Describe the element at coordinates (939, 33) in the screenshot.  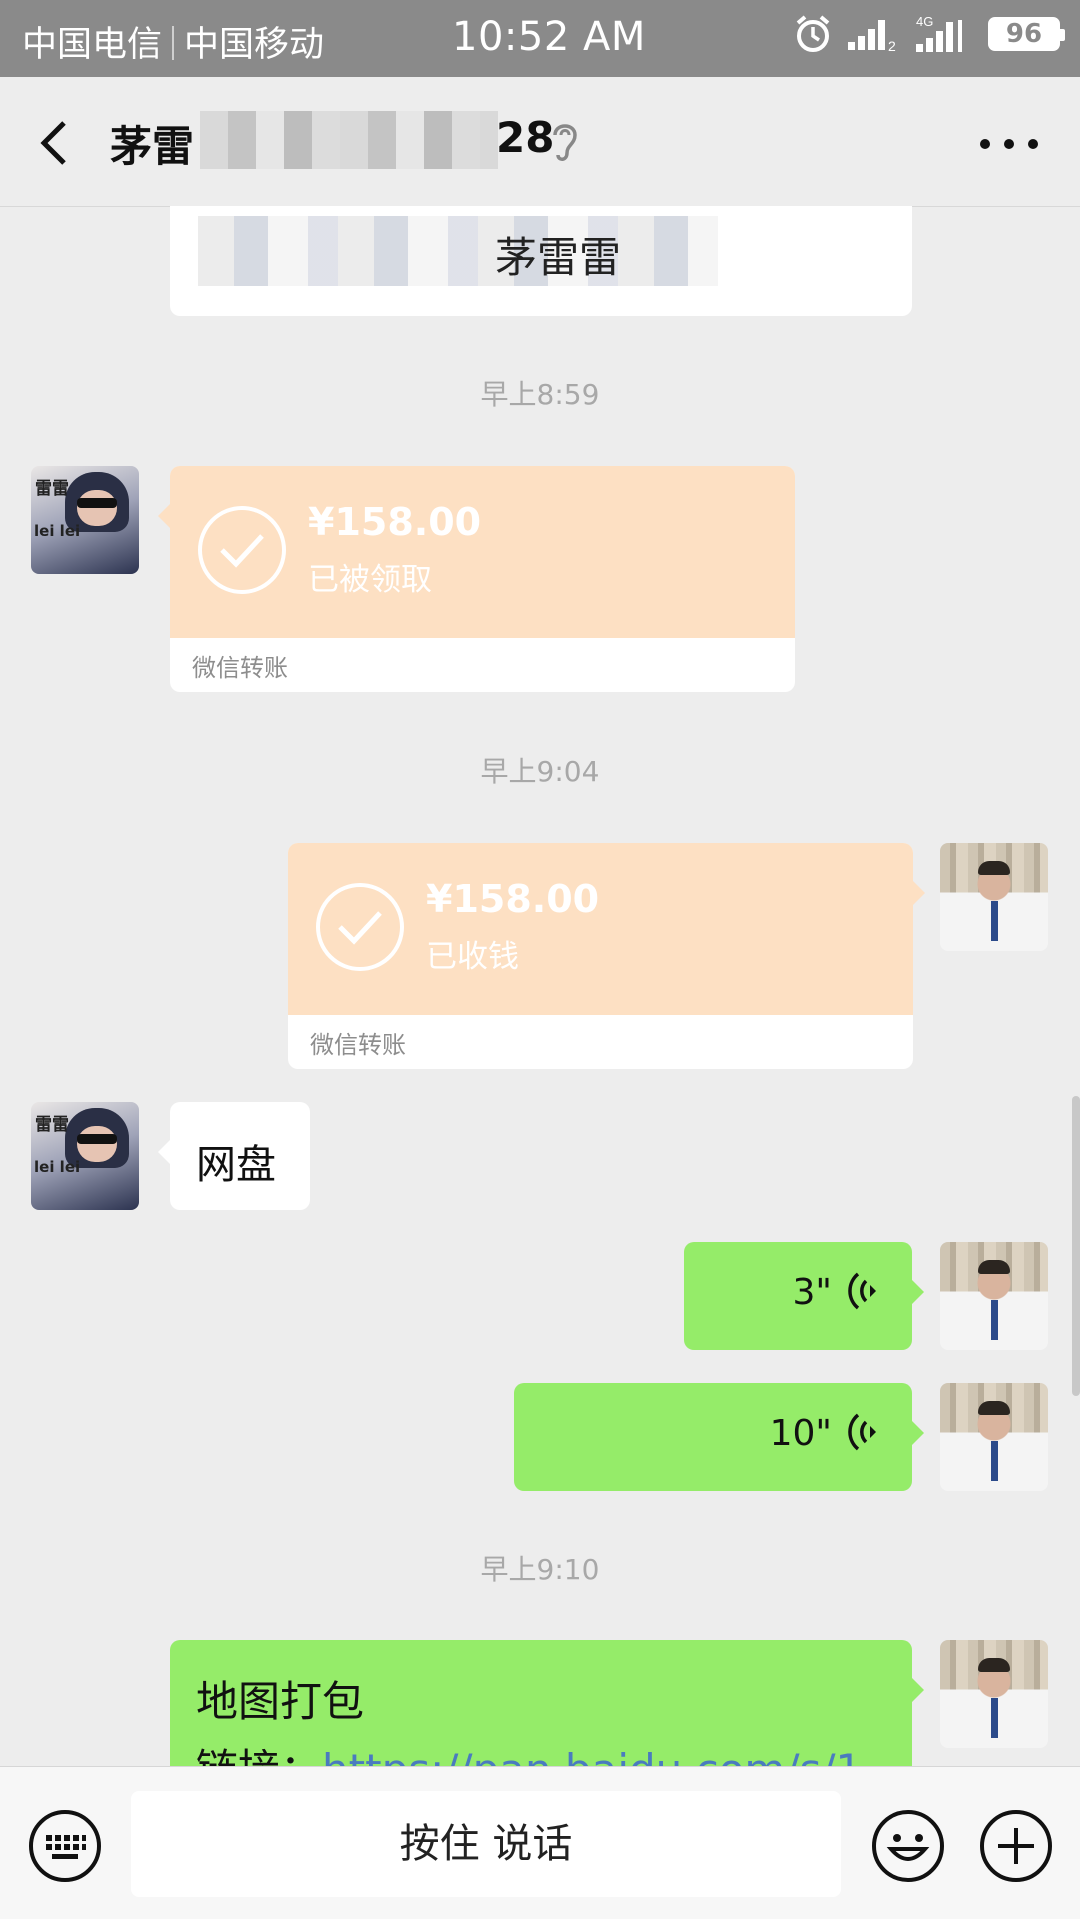
I see `signal-icon-sim2: 4G` at that location.